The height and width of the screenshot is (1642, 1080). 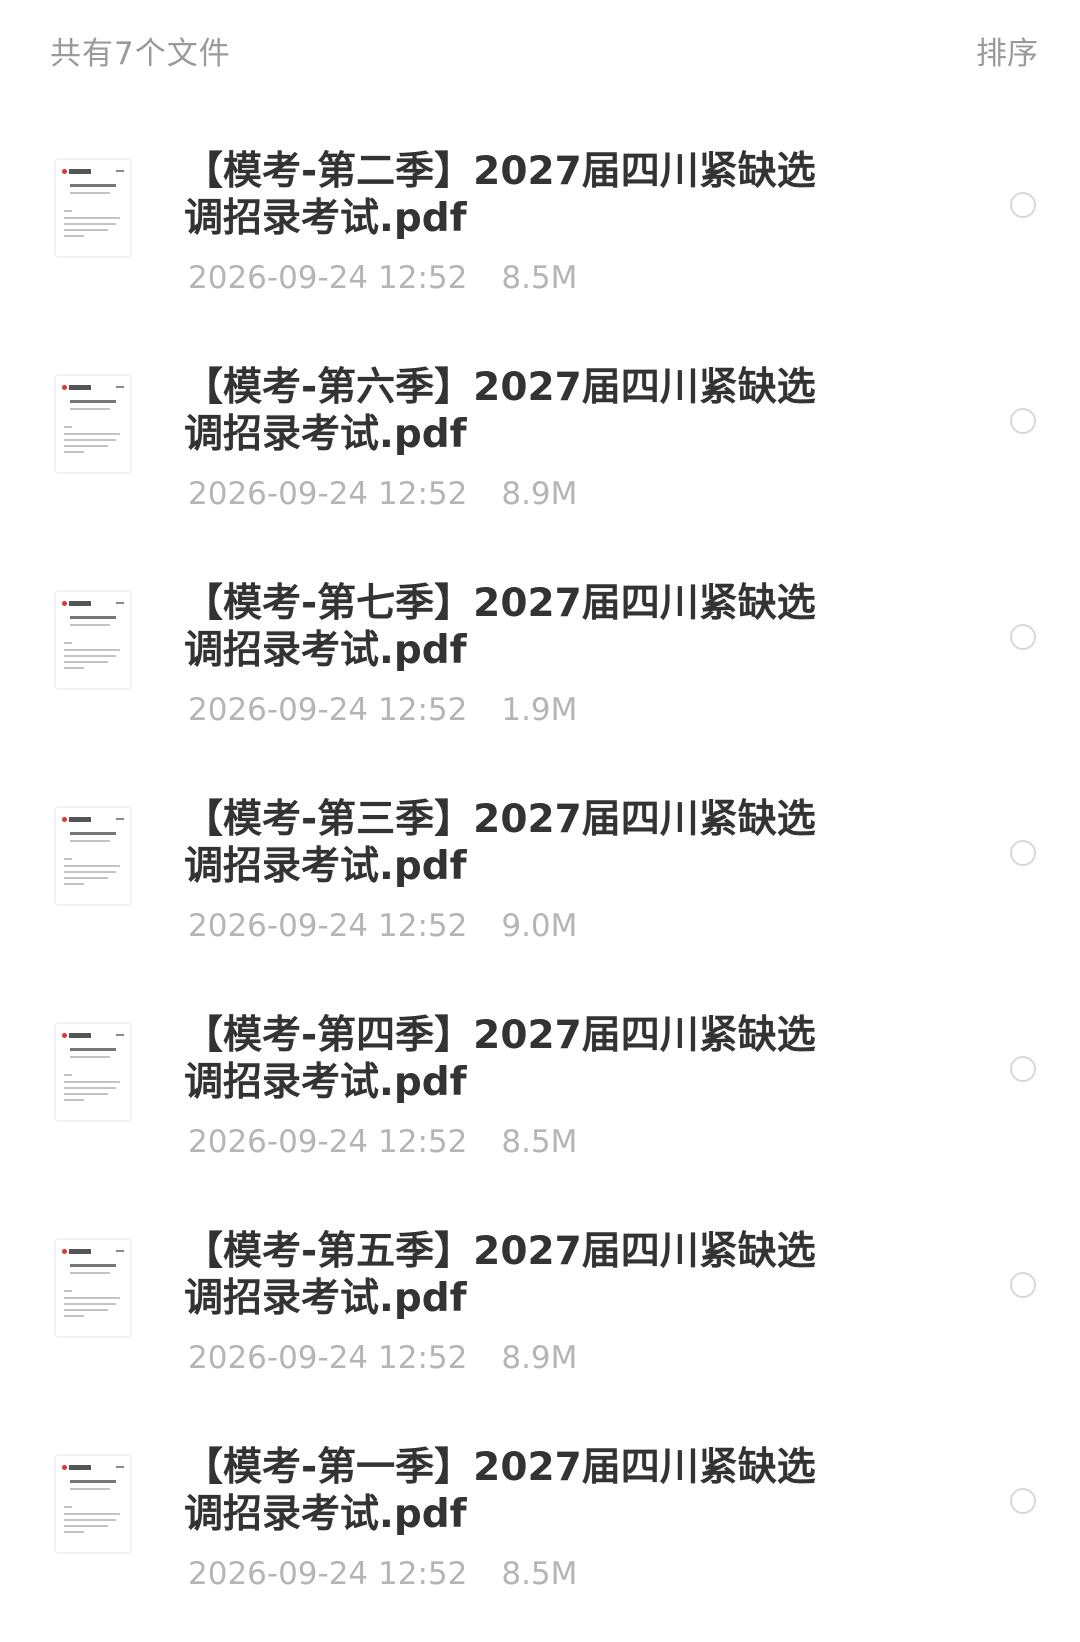 What do you see at coordinates (500, 1491) in the screenshot?
I see `file-name: 【模考-第一季】2027届四川紧缺选调招录考试.pdf` at bounding box center [500, 1491].